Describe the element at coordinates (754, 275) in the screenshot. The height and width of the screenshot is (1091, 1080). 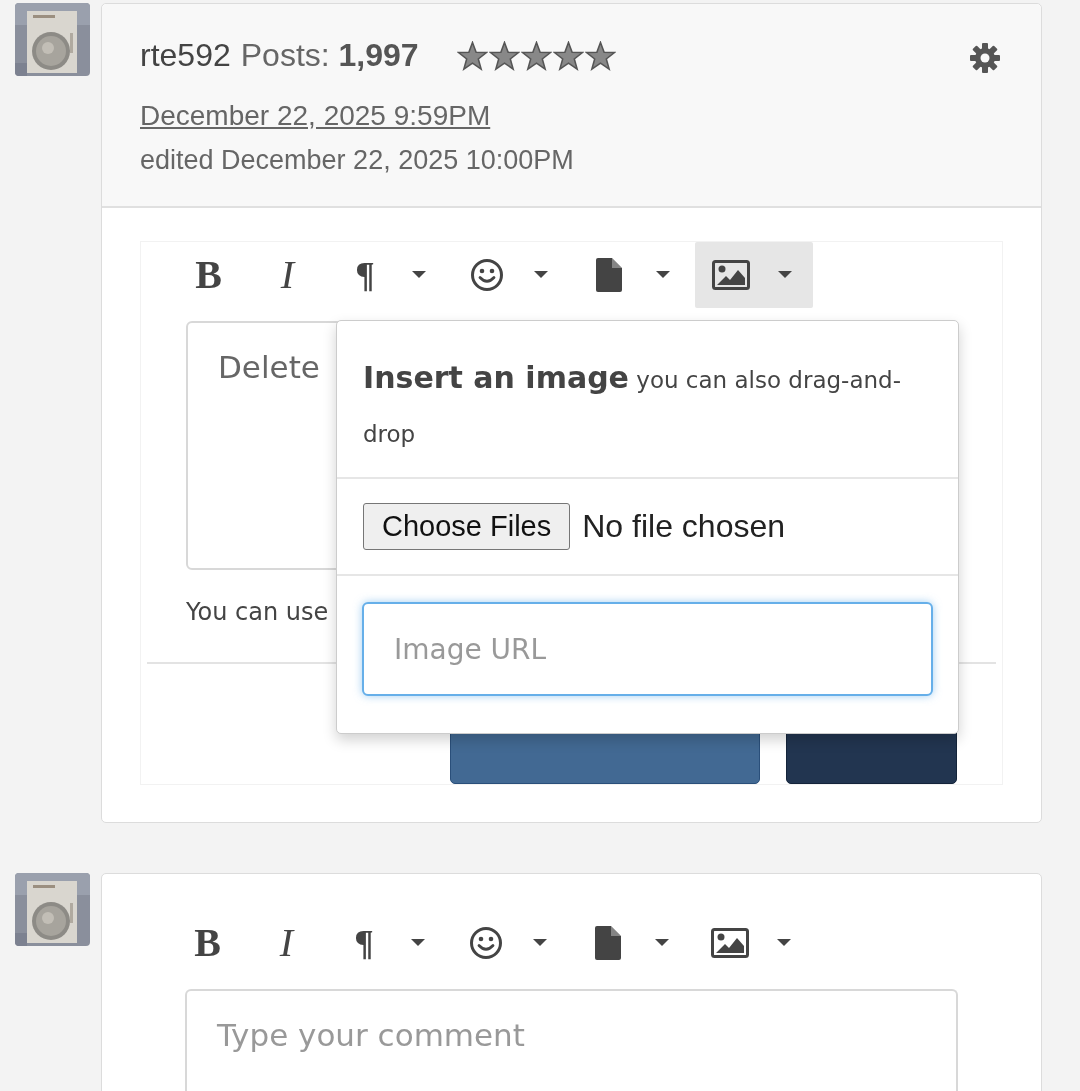
I see `image-button` at that location.